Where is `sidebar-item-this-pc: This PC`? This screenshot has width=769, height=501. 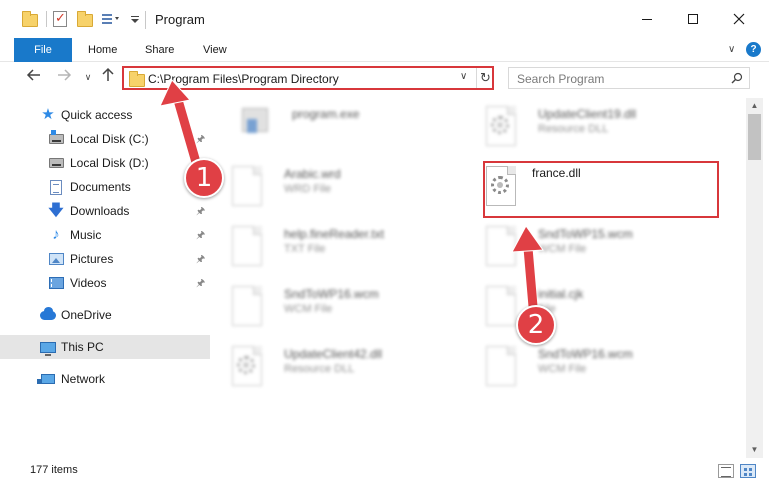 sidebar-item-this-pc: This PC is located at coordinates (105, 347).